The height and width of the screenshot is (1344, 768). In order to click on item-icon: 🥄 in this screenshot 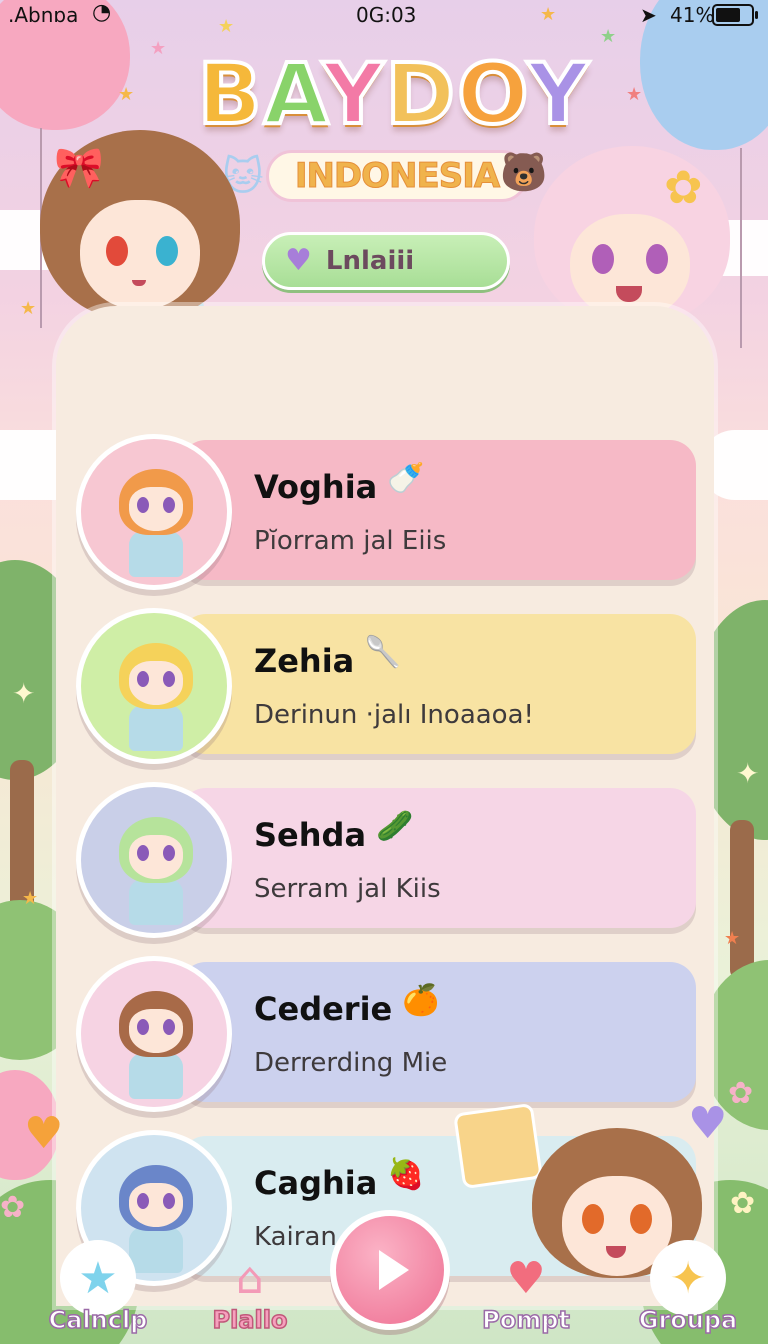, I will do `click(383, 652)`.